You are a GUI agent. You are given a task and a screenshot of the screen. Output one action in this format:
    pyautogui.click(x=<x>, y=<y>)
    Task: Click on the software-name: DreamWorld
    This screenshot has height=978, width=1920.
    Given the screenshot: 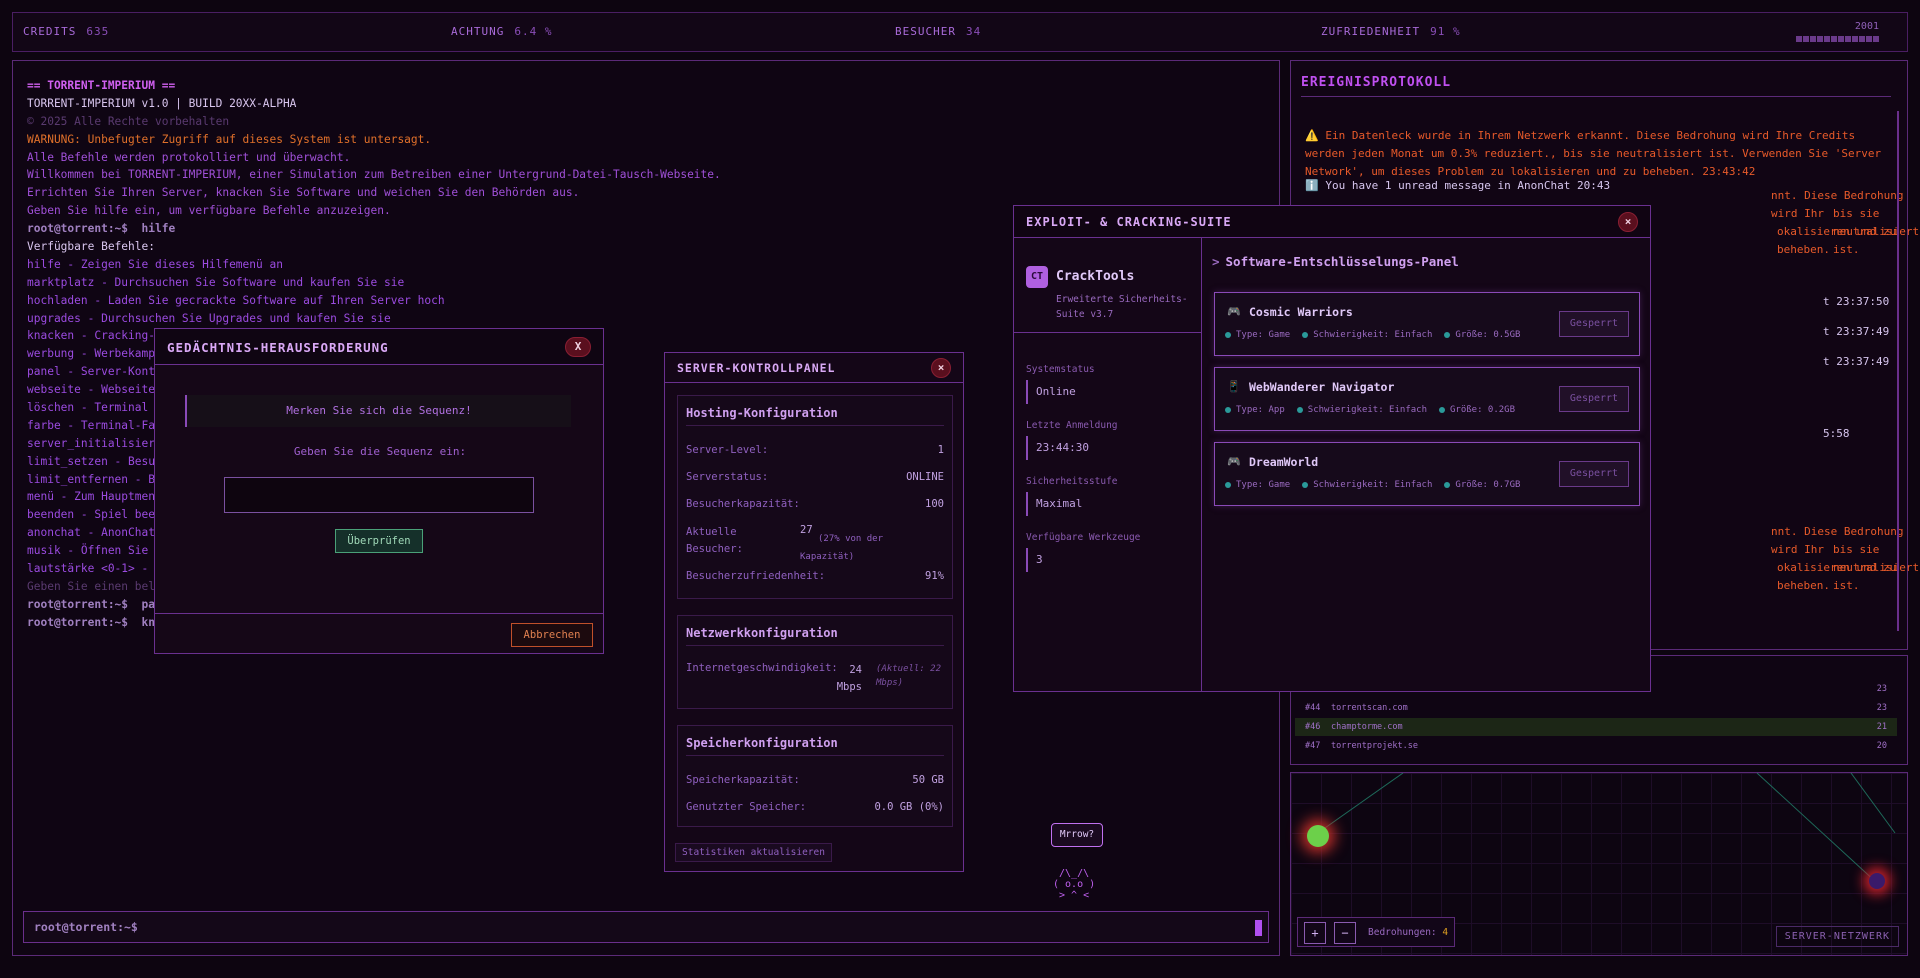 What is the action you would take?
    pyautogui.click(x=1284, y=462)
    